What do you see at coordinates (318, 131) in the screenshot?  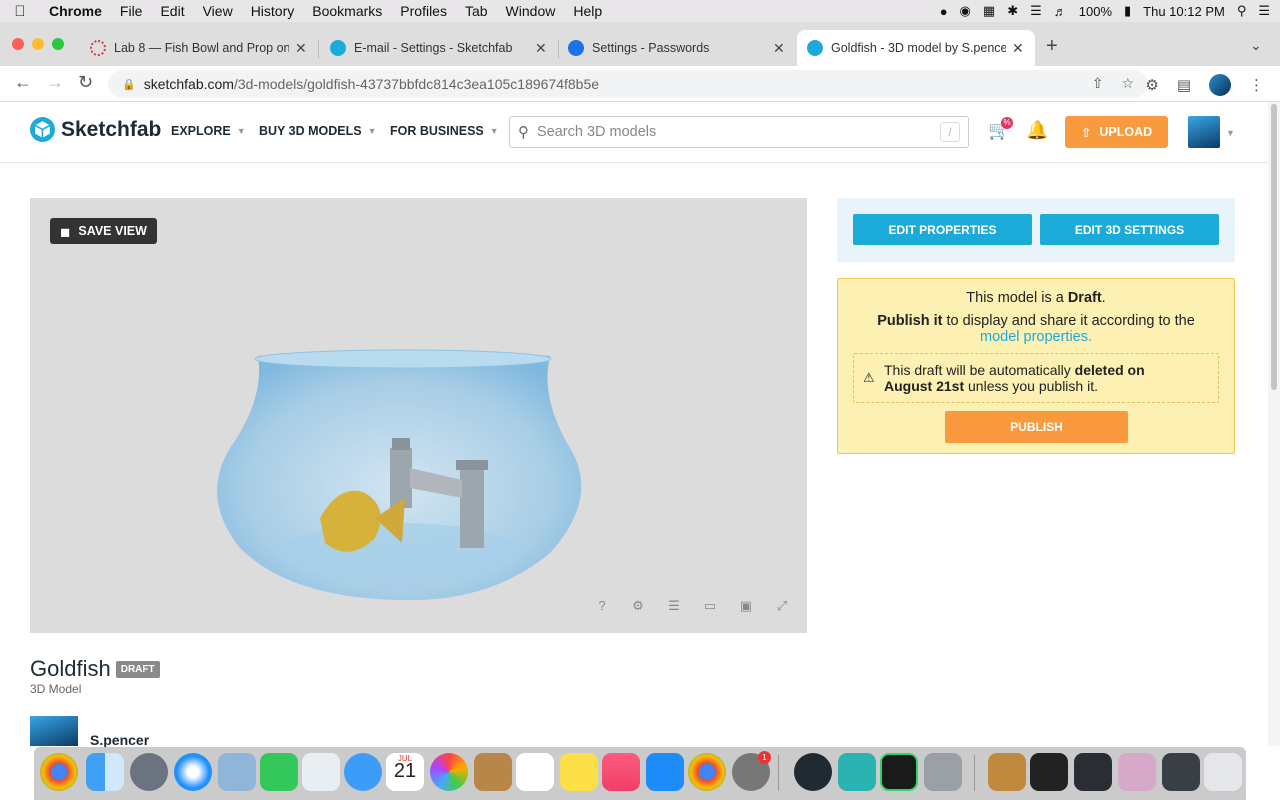 I see `nav-buy-3d-models: BUY 3D MODELS ▼` at bounding box center [318, 131].